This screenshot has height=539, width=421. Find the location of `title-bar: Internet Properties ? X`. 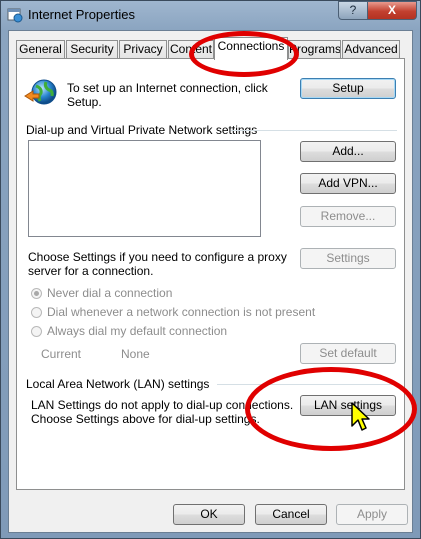

title-bar: Internet Properties ? X is located at coordinates (210, 15).